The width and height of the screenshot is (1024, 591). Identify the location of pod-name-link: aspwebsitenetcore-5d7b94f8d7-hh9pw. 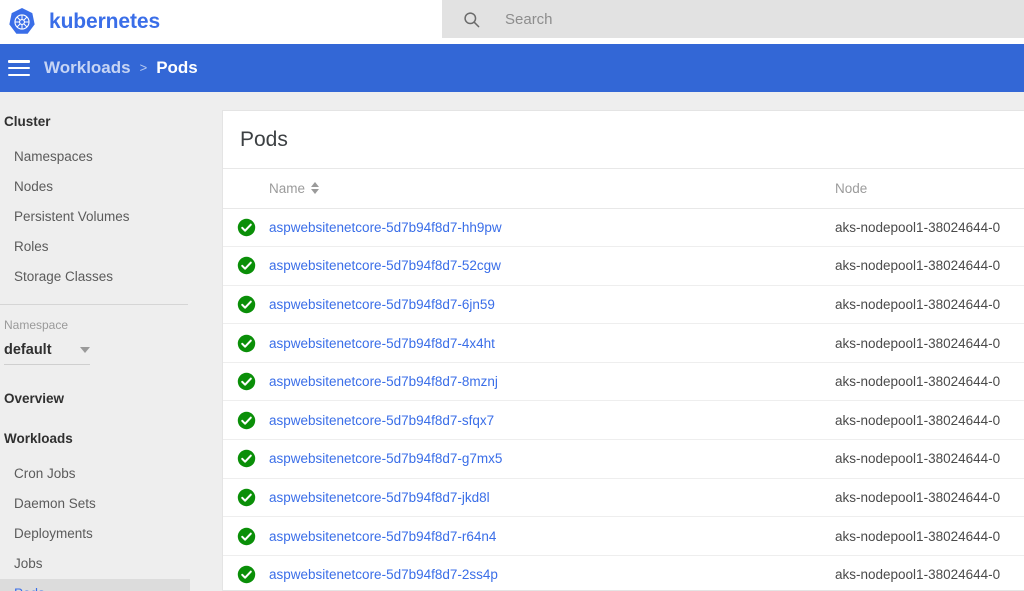
(385, 227).